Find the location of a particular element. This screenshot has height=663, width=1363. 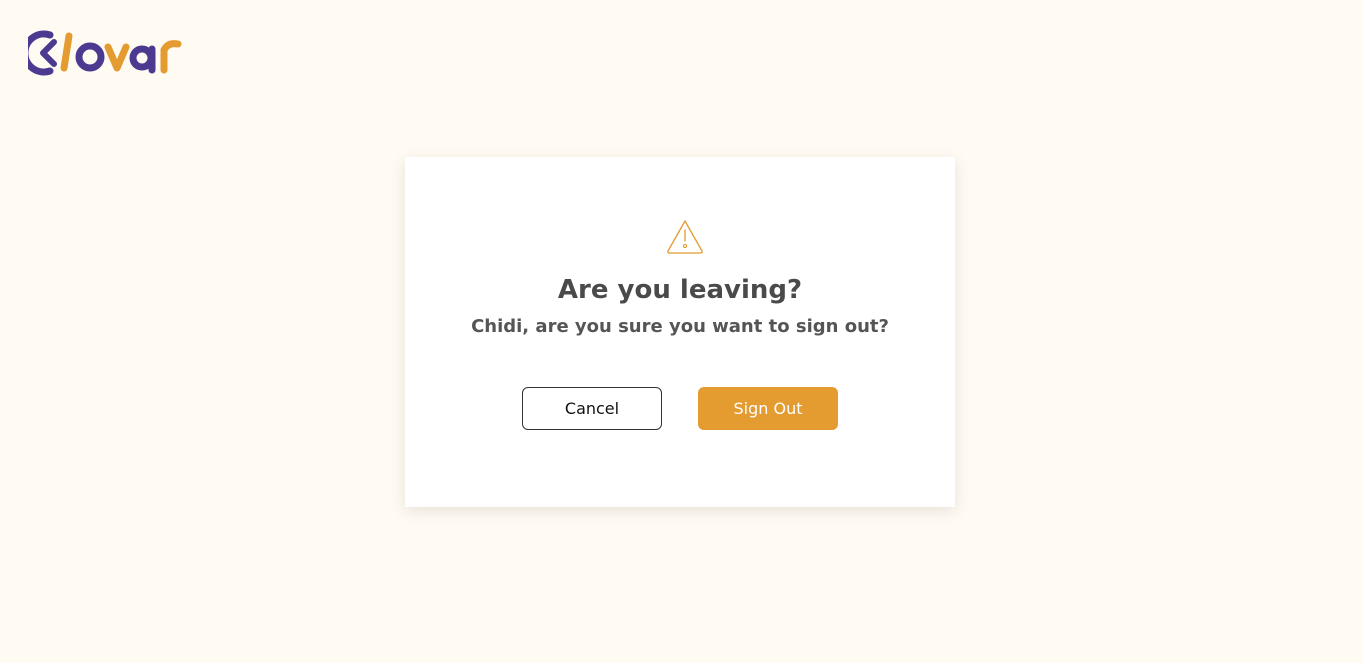

warning-triangle-icon is located at coordinates (685, 236).